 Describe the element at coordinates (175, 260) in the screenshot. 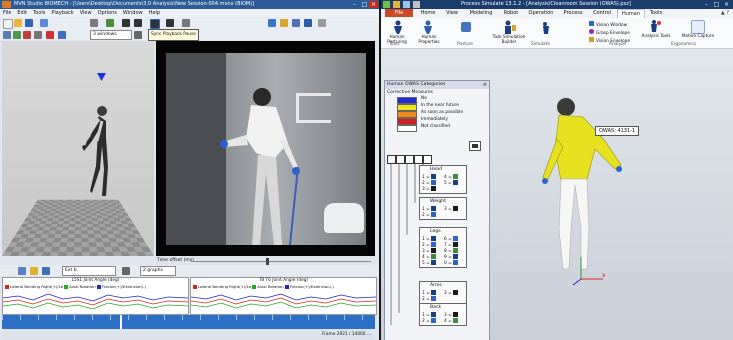

I see `time-offset-label: Time offset (ms)` at that location.